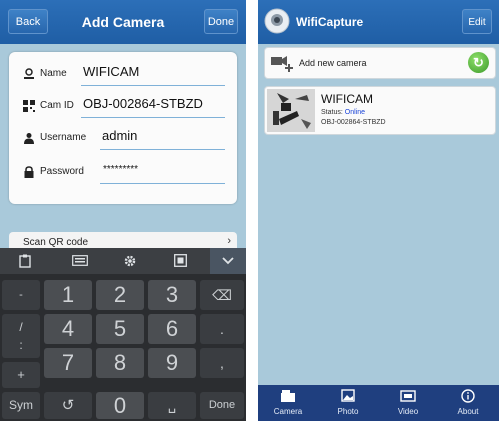 The image size is (499, 421). I want to click on lock-icon, so click(29, 172).